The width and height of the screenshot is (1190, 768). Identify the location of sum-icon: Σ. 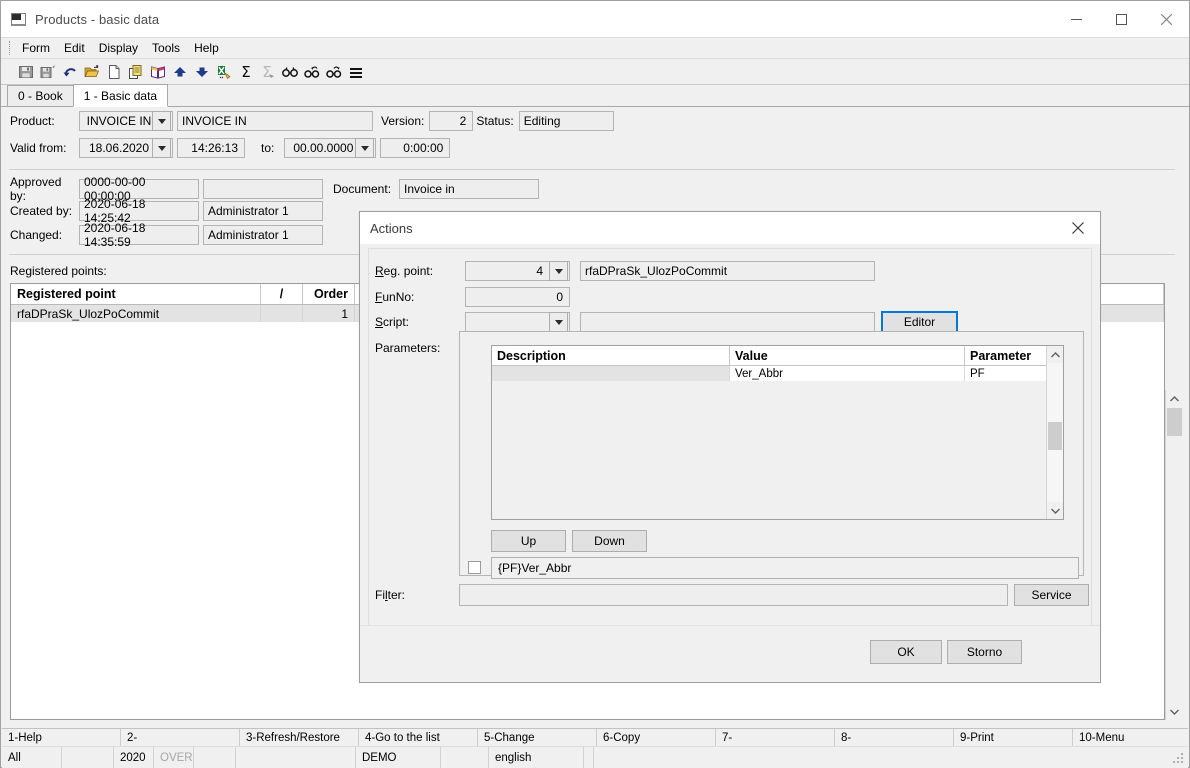
(245, 72).